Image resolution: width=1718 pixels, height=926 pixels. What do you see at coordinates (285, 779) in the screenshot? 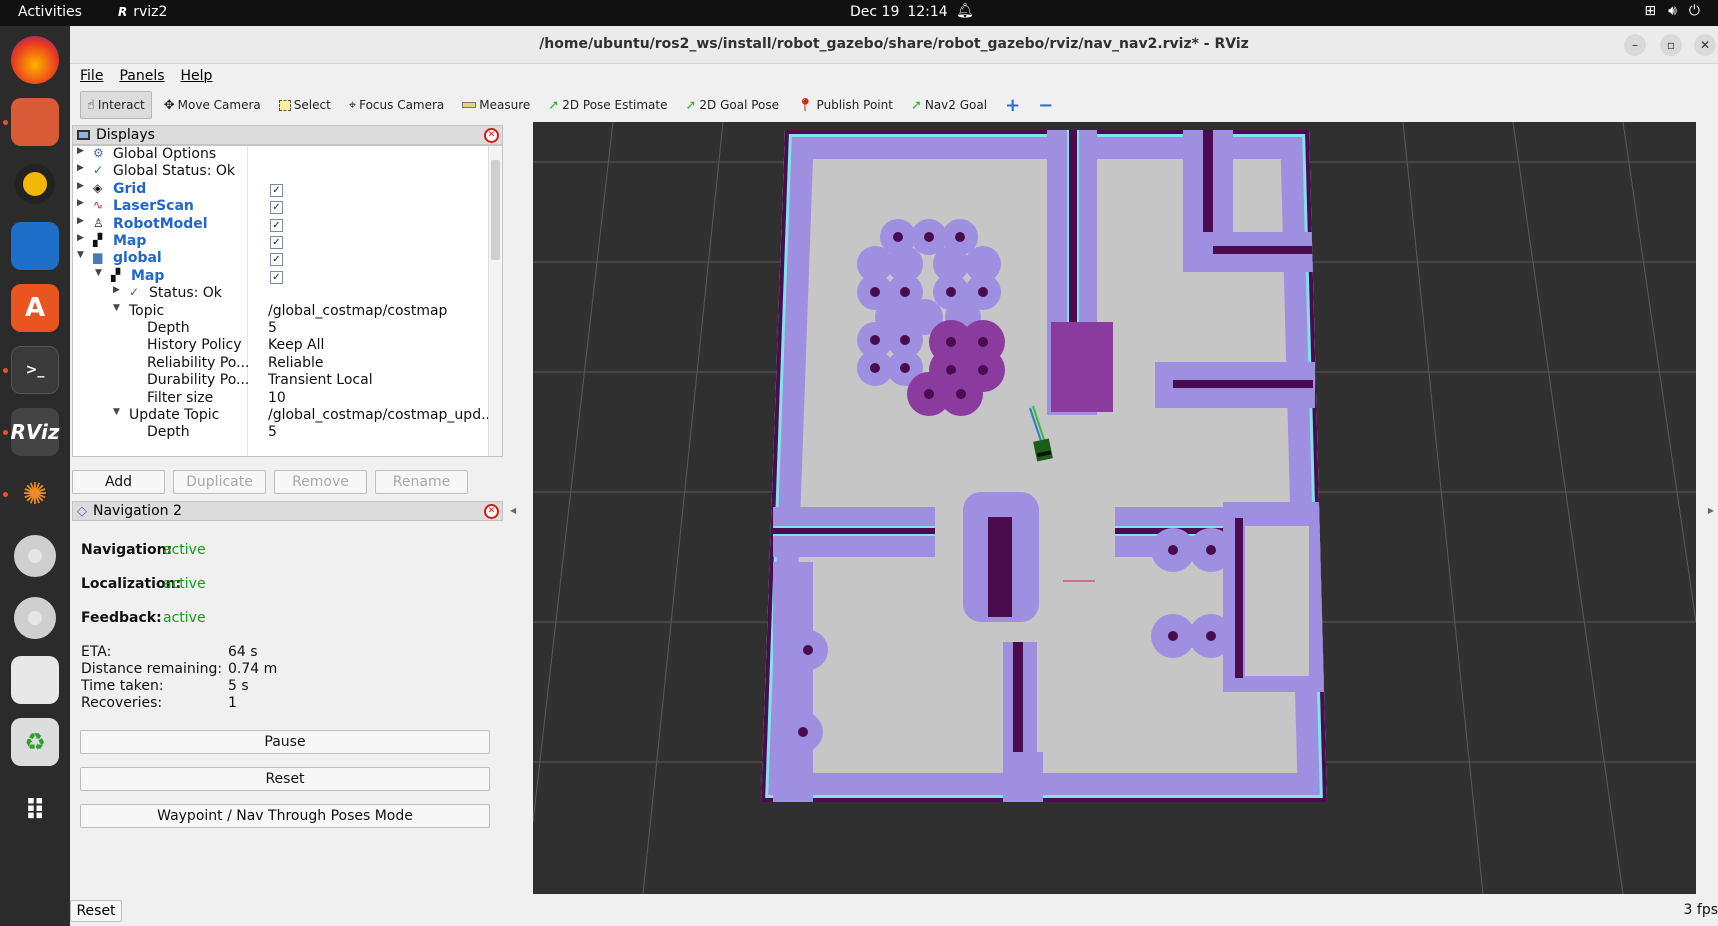
I see `reset-navigation-button: Reset` at bounding box center [285, 779].